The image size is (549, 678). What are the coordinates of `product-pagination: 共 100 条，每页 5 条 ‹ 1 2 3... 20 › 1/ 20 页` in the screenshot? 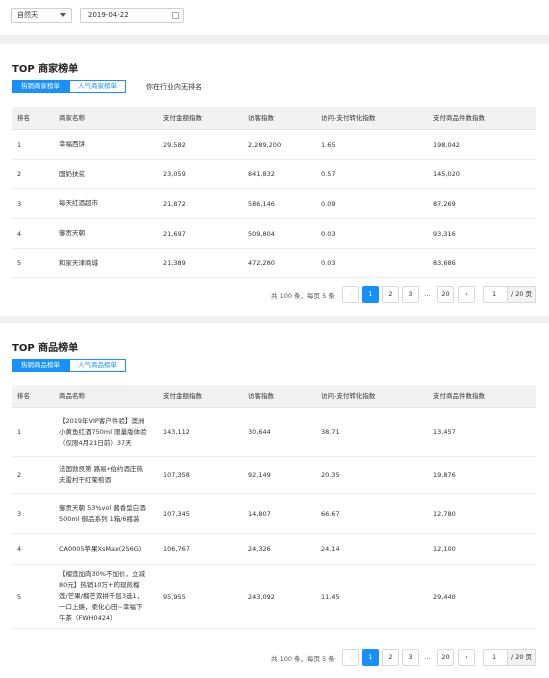 It's located at (274, 657).